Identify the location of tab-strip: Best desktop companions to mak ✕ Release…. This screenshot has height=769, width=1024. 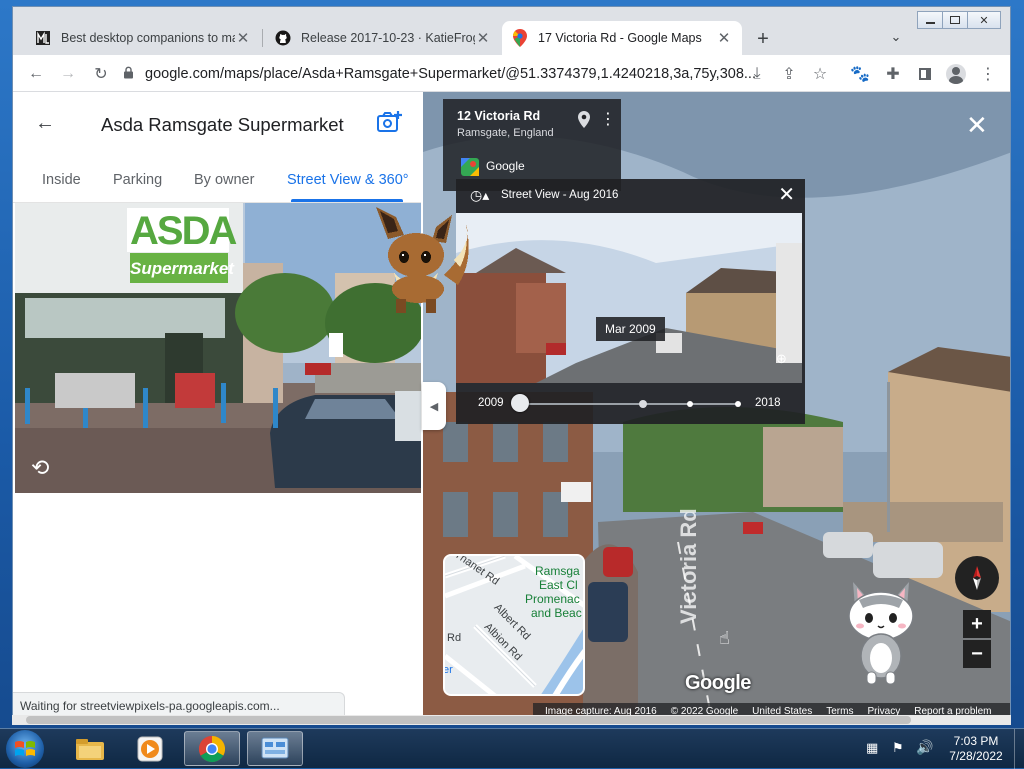
(511, 31).